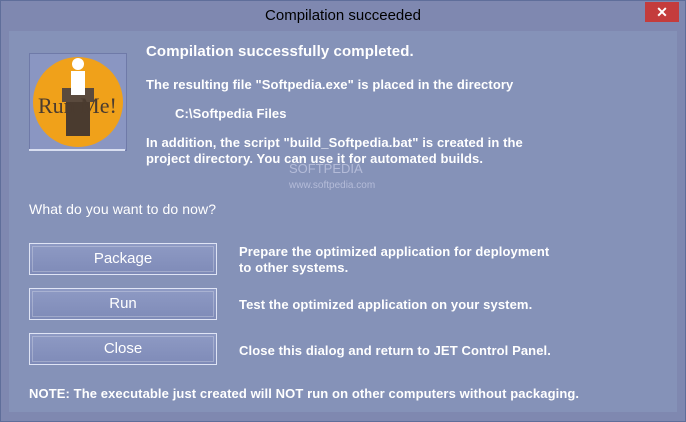 This screenshot has width=686, height=422. I want to click on close-button-border, so click(123, 349).